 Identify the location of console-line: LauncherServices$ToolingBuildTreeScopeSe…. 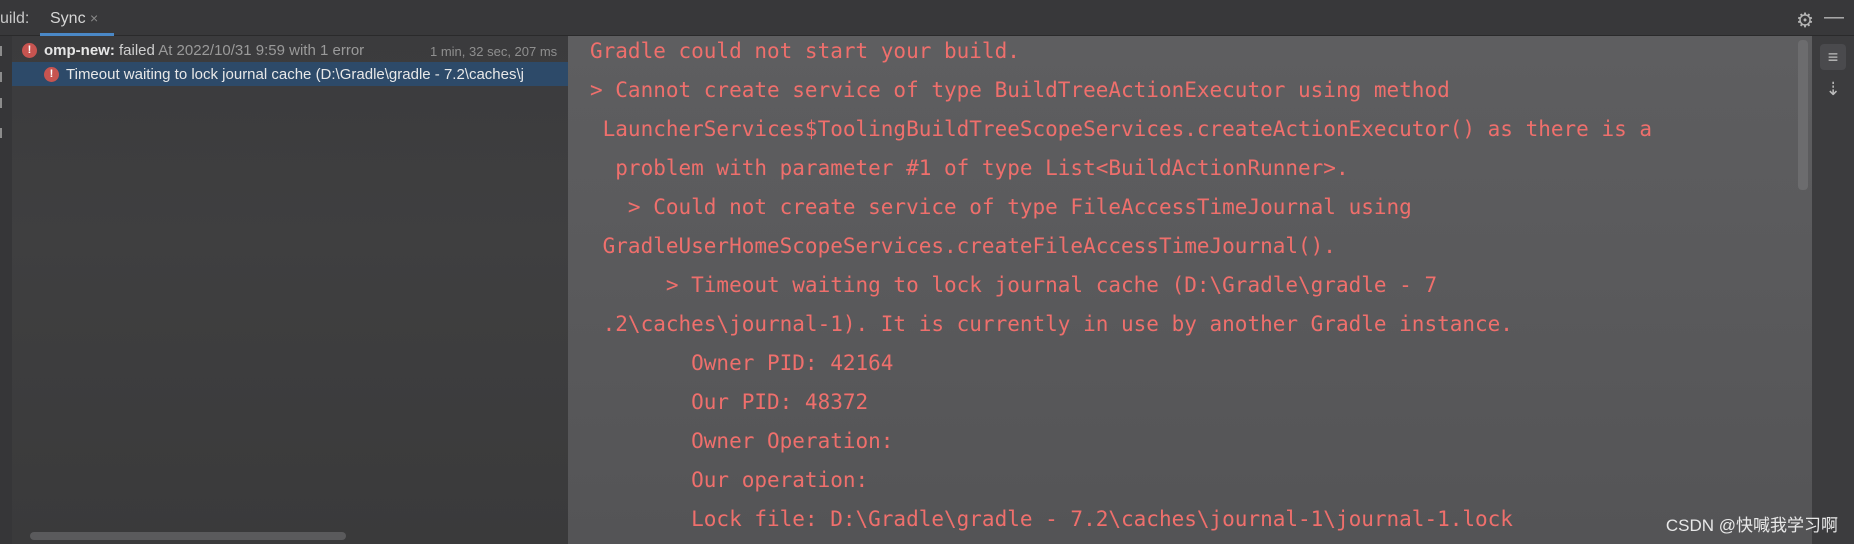
(1121, 129).